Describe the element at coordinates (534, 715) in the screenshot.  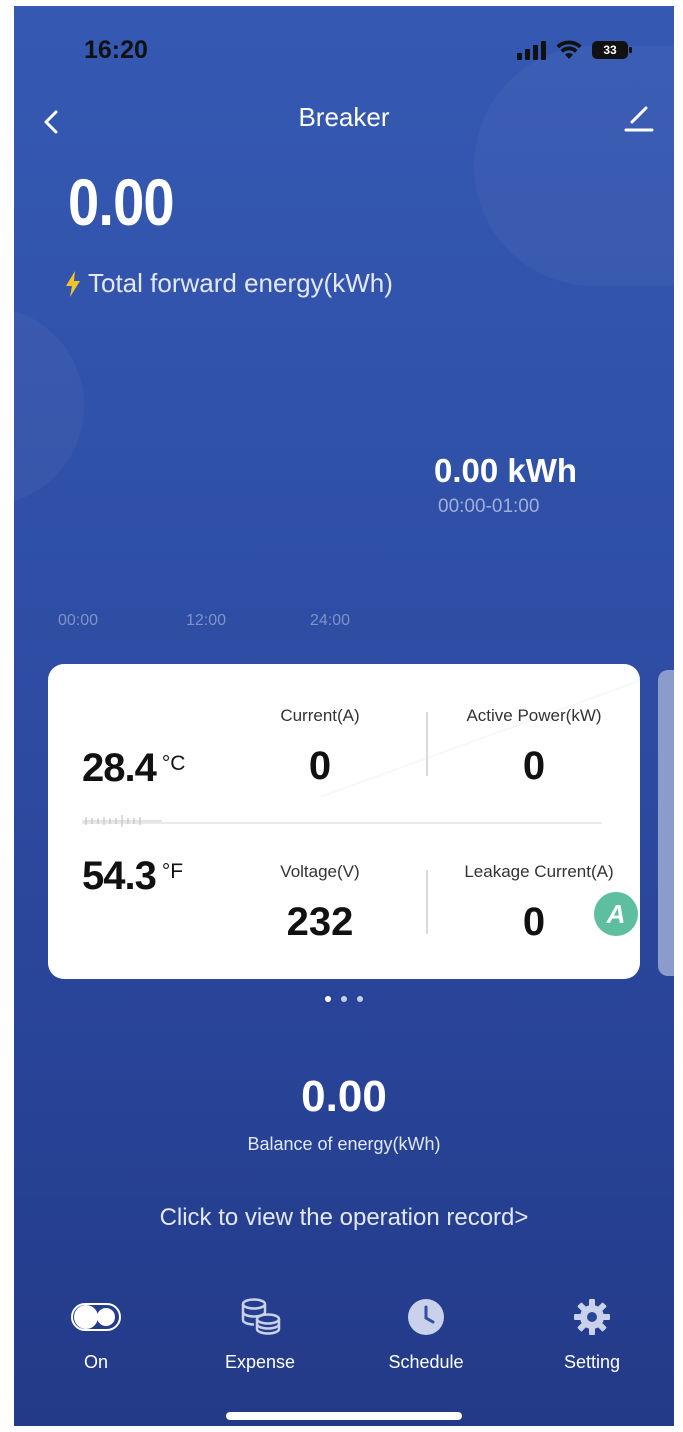
I see `active-power-label: Active Power(kW)` at that location.